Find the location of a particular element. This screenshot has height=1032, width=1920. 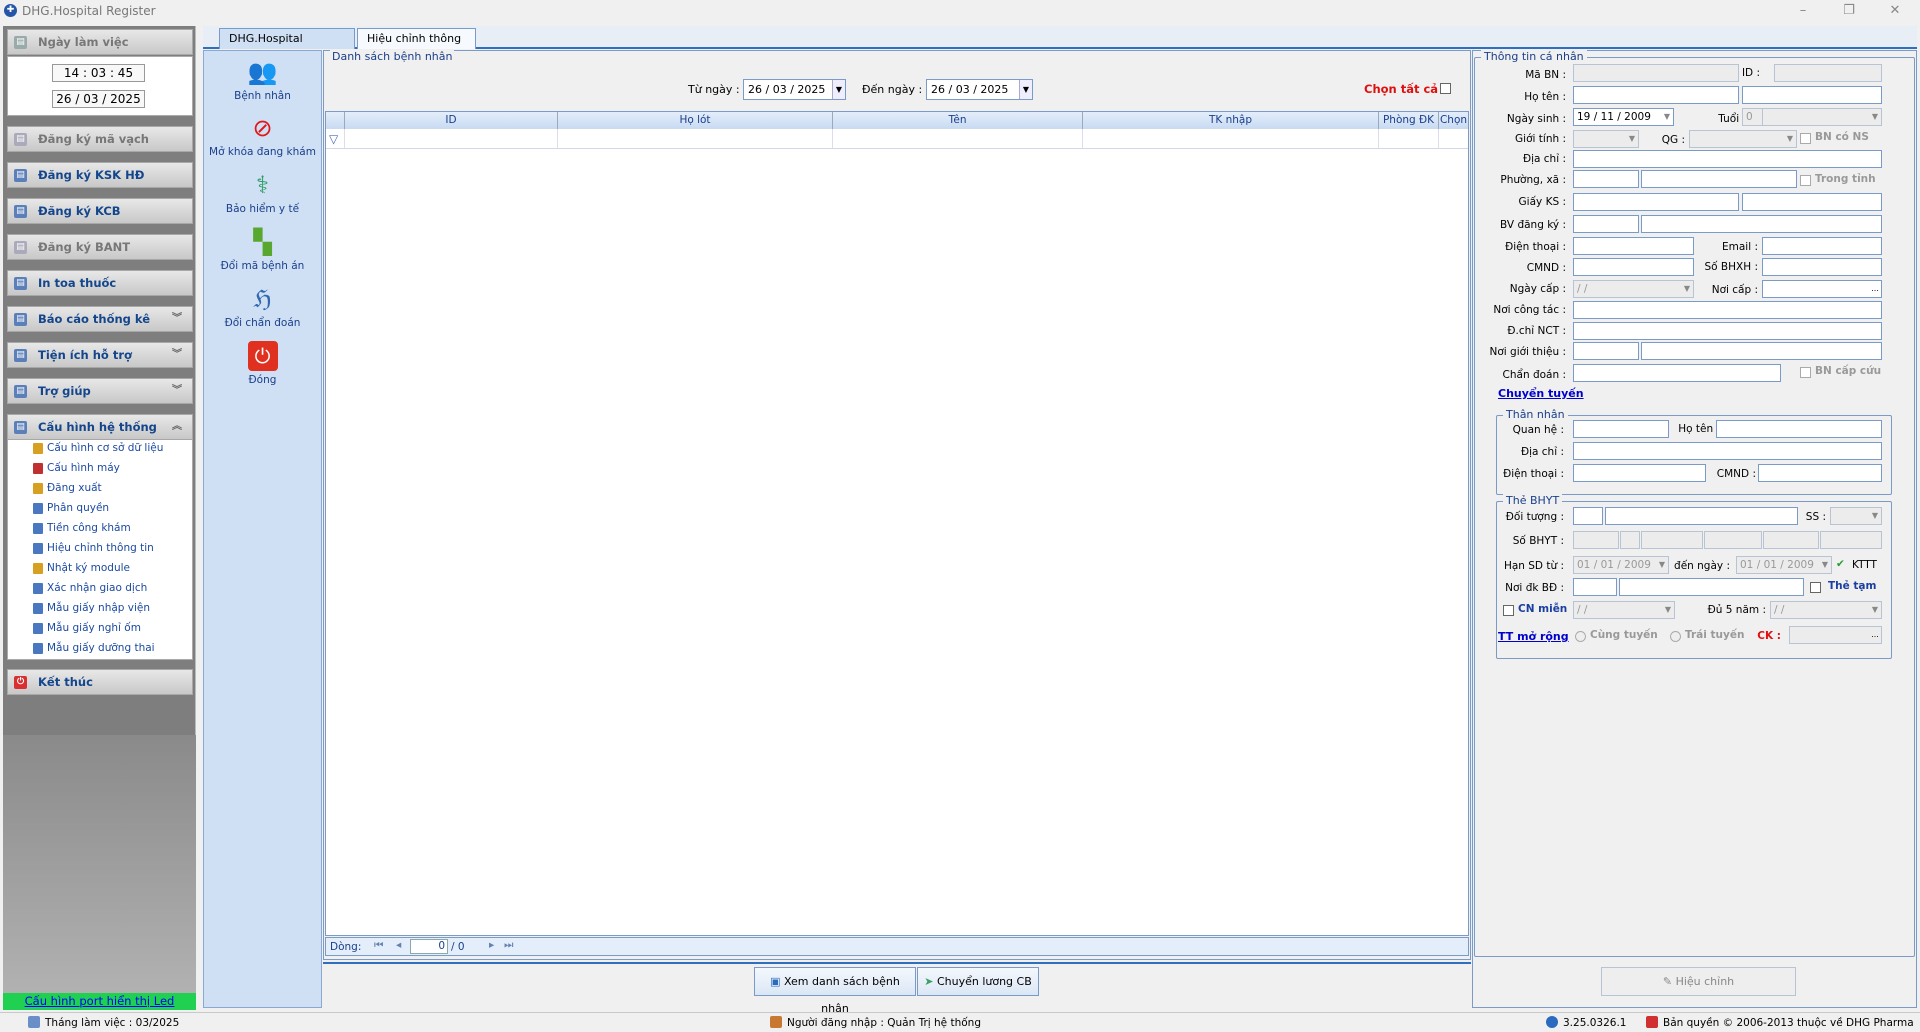

ma-bn-field is located at coordinates (1656, 73).